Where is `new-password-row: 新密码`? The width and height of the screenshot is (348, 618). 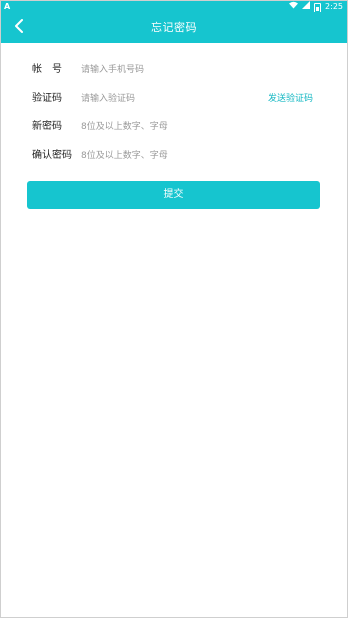 new-password-row: 新密码 is located at coordinates (174, 127).